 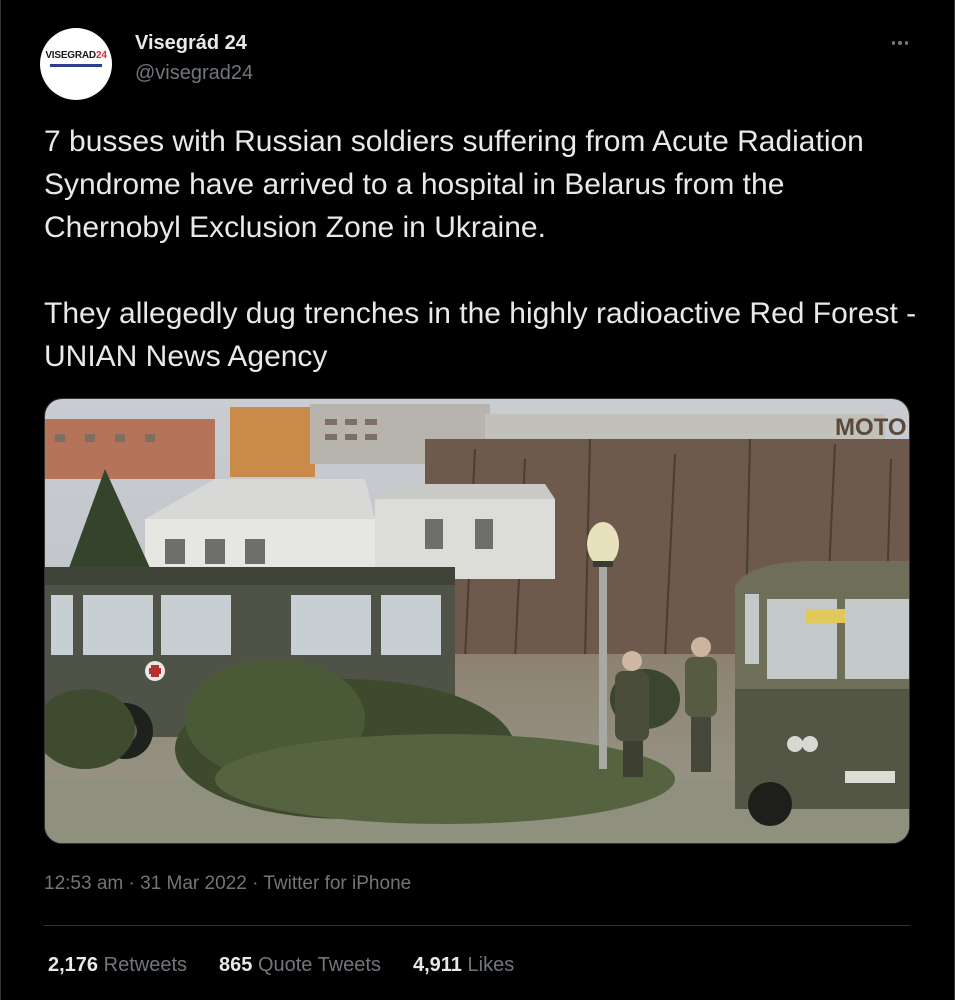 I want to click on avatar-logo-bar, so click(x=76, y=65).